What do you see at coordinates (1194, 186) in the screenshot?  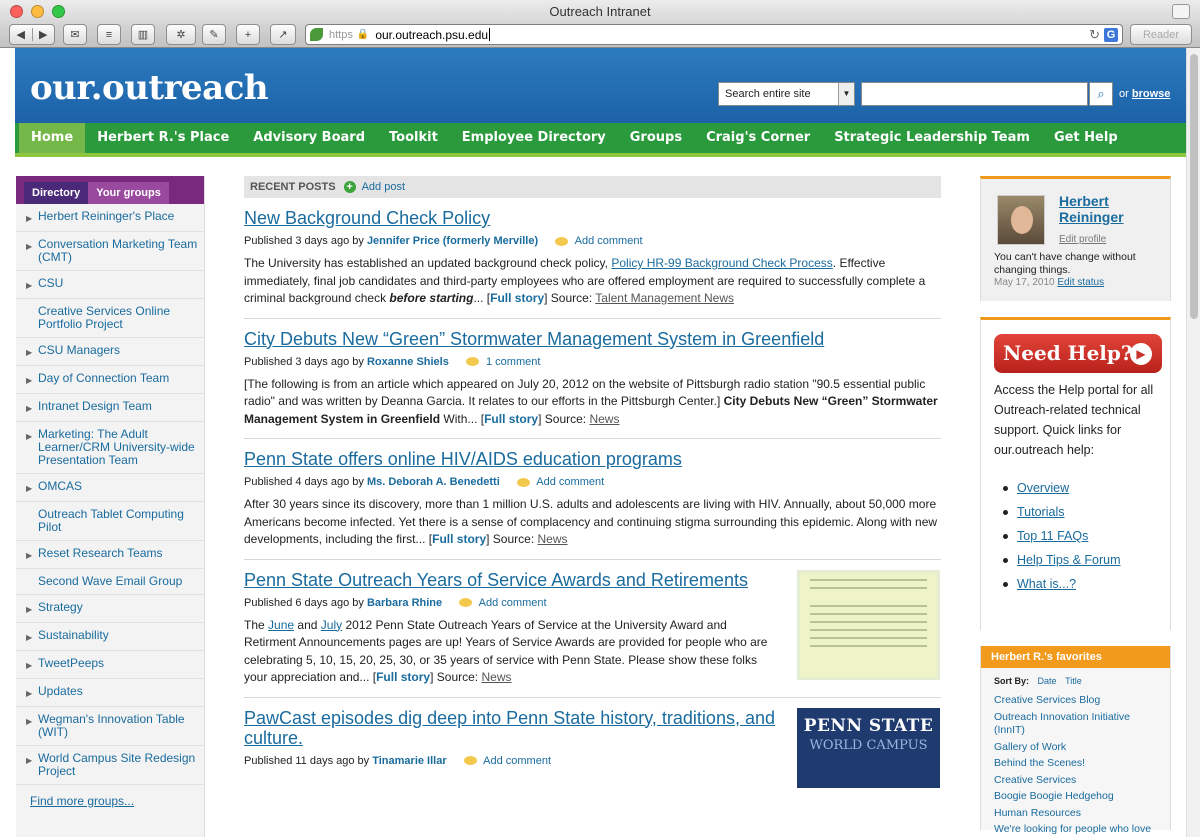 I see `scrollbar-thumb` at bounding box center [1194, 186].